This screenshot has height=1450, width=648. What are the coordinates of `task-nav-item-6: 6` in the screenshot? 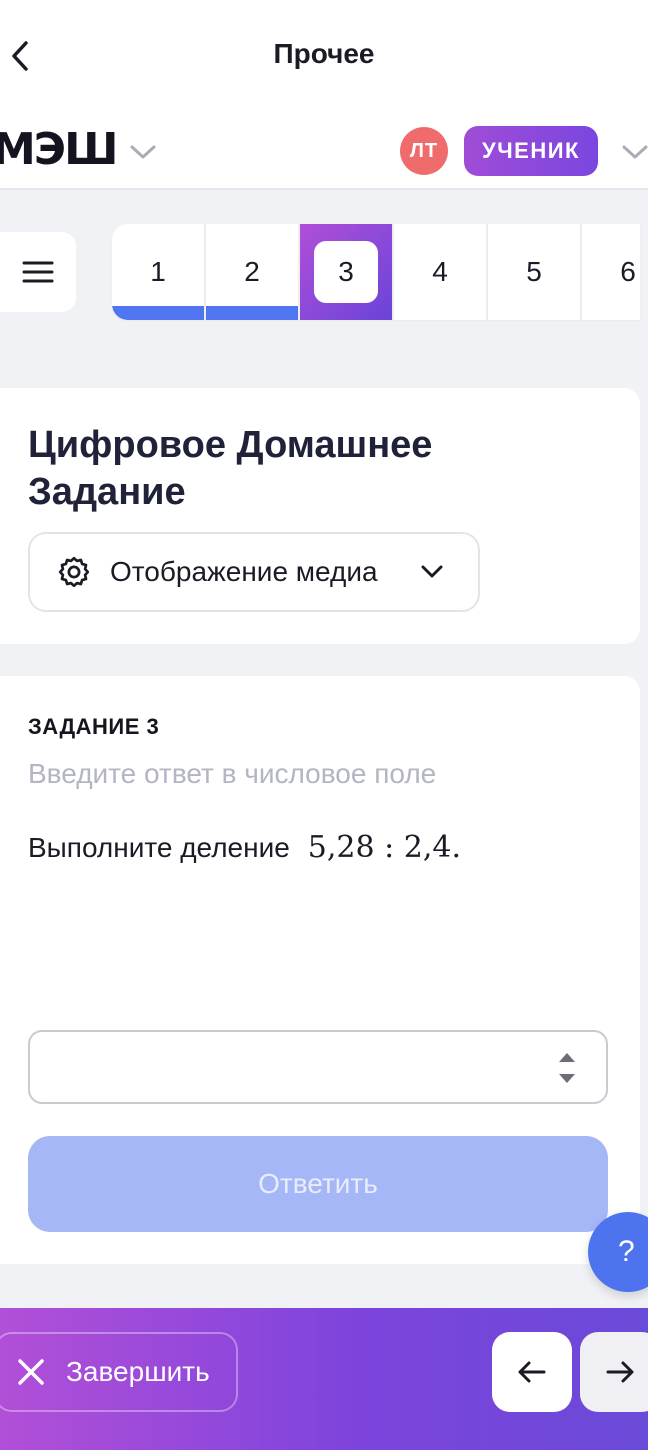 It's located at (611, 272).